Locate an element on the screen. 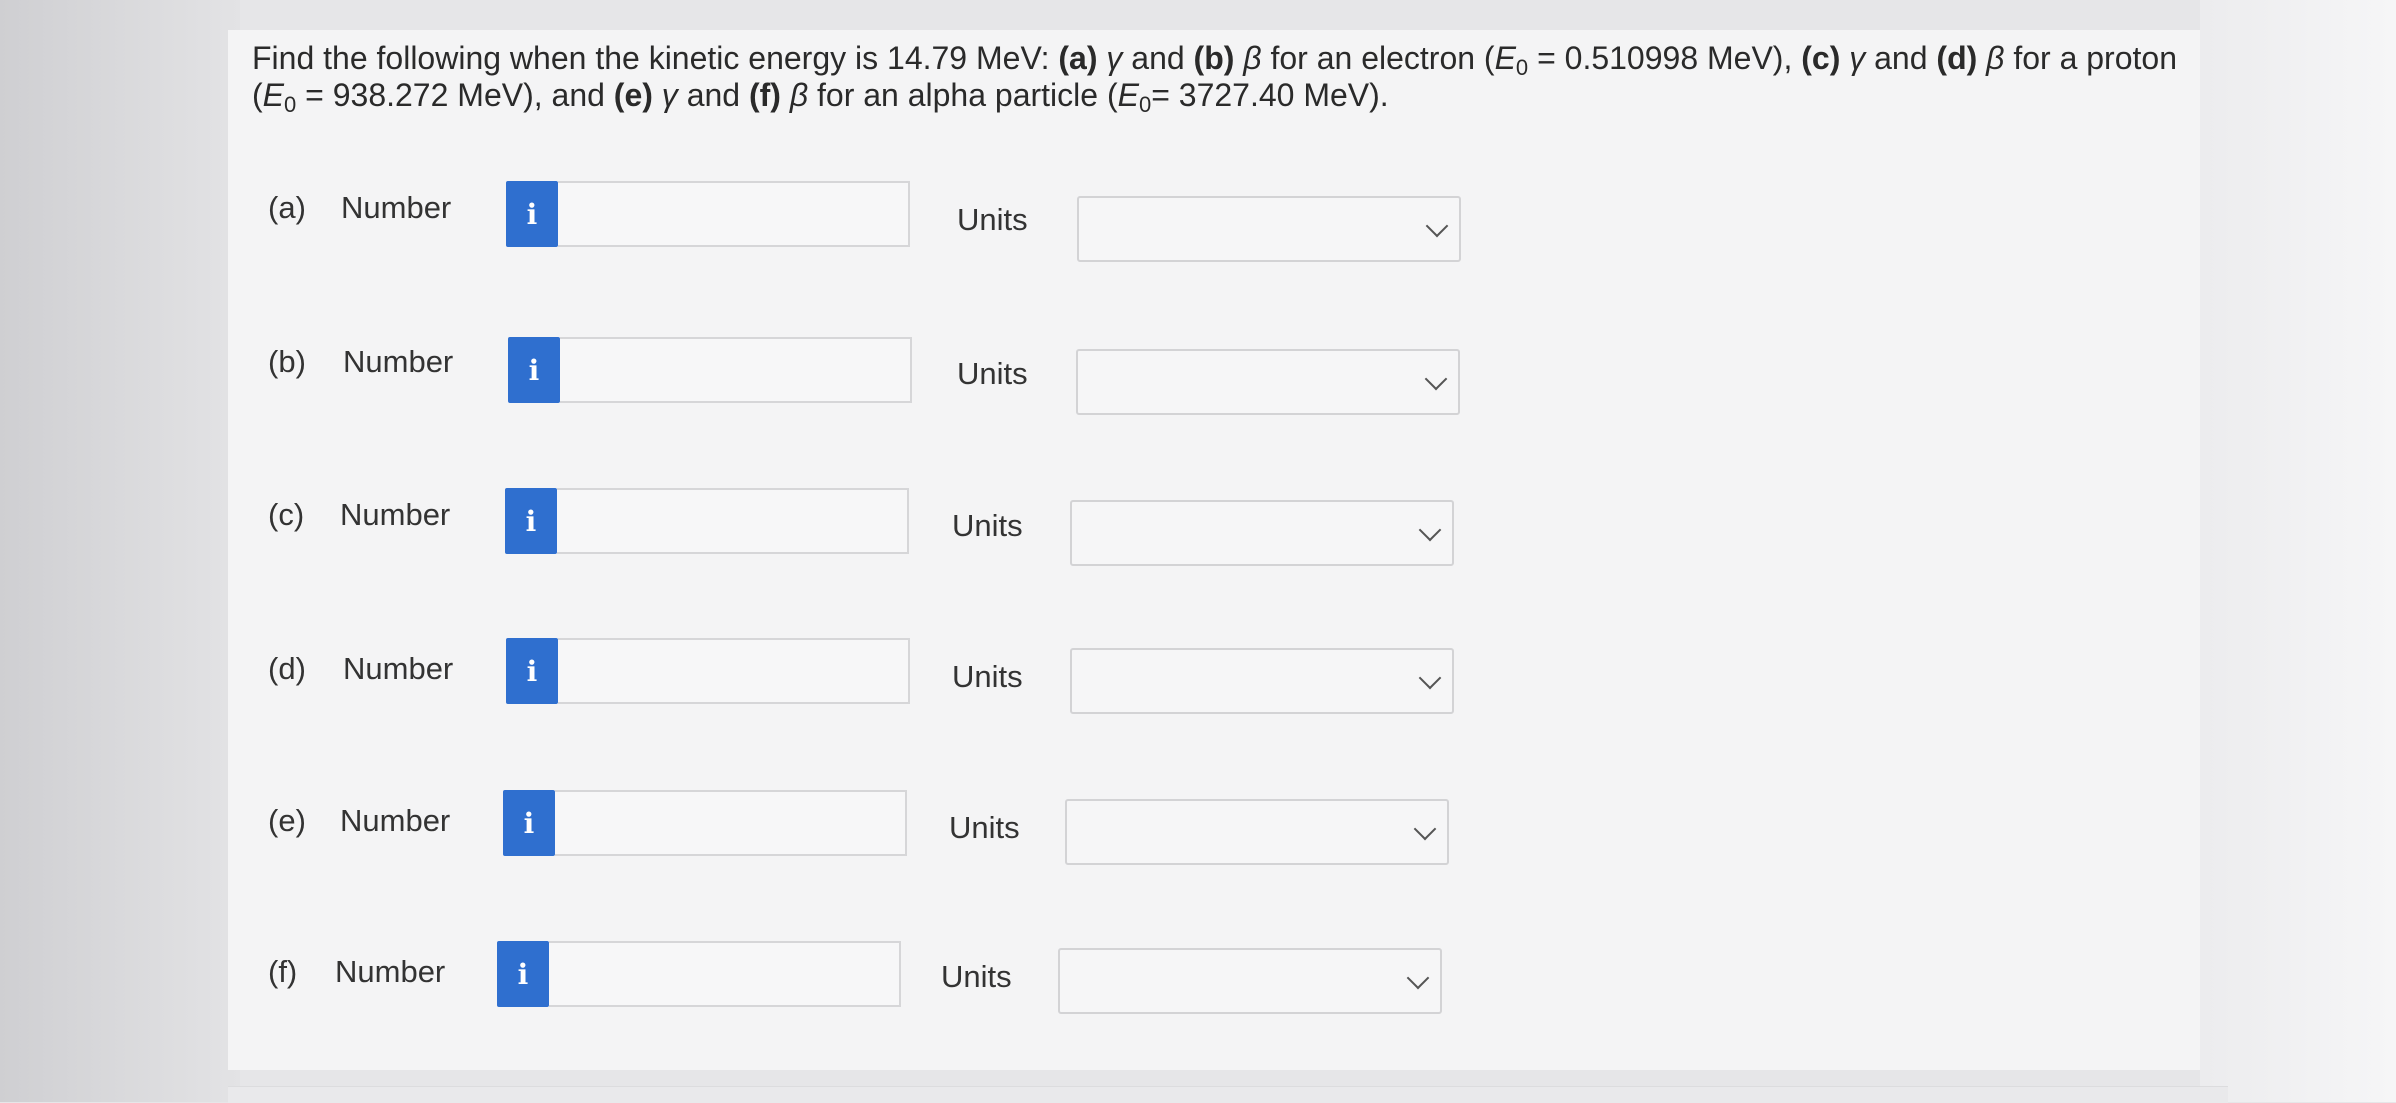  screen-shading-left is located at coordinates (120, 551).